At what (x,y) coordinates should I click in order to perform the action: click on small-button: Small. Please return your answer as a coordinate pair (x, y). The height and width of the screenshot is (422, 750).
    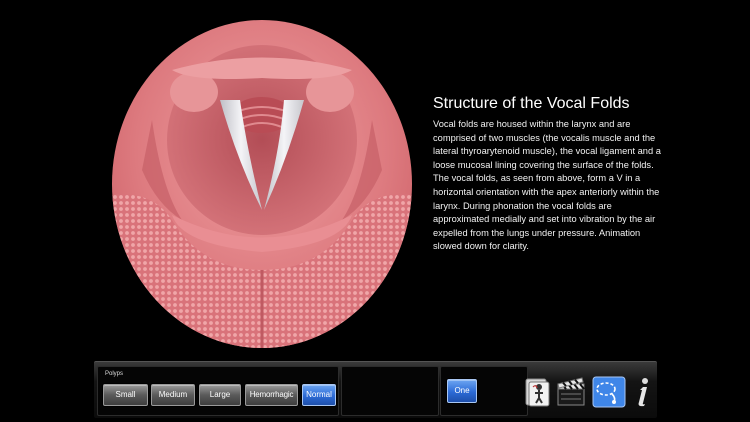
    Looking at the image, I should click on (125, 395).